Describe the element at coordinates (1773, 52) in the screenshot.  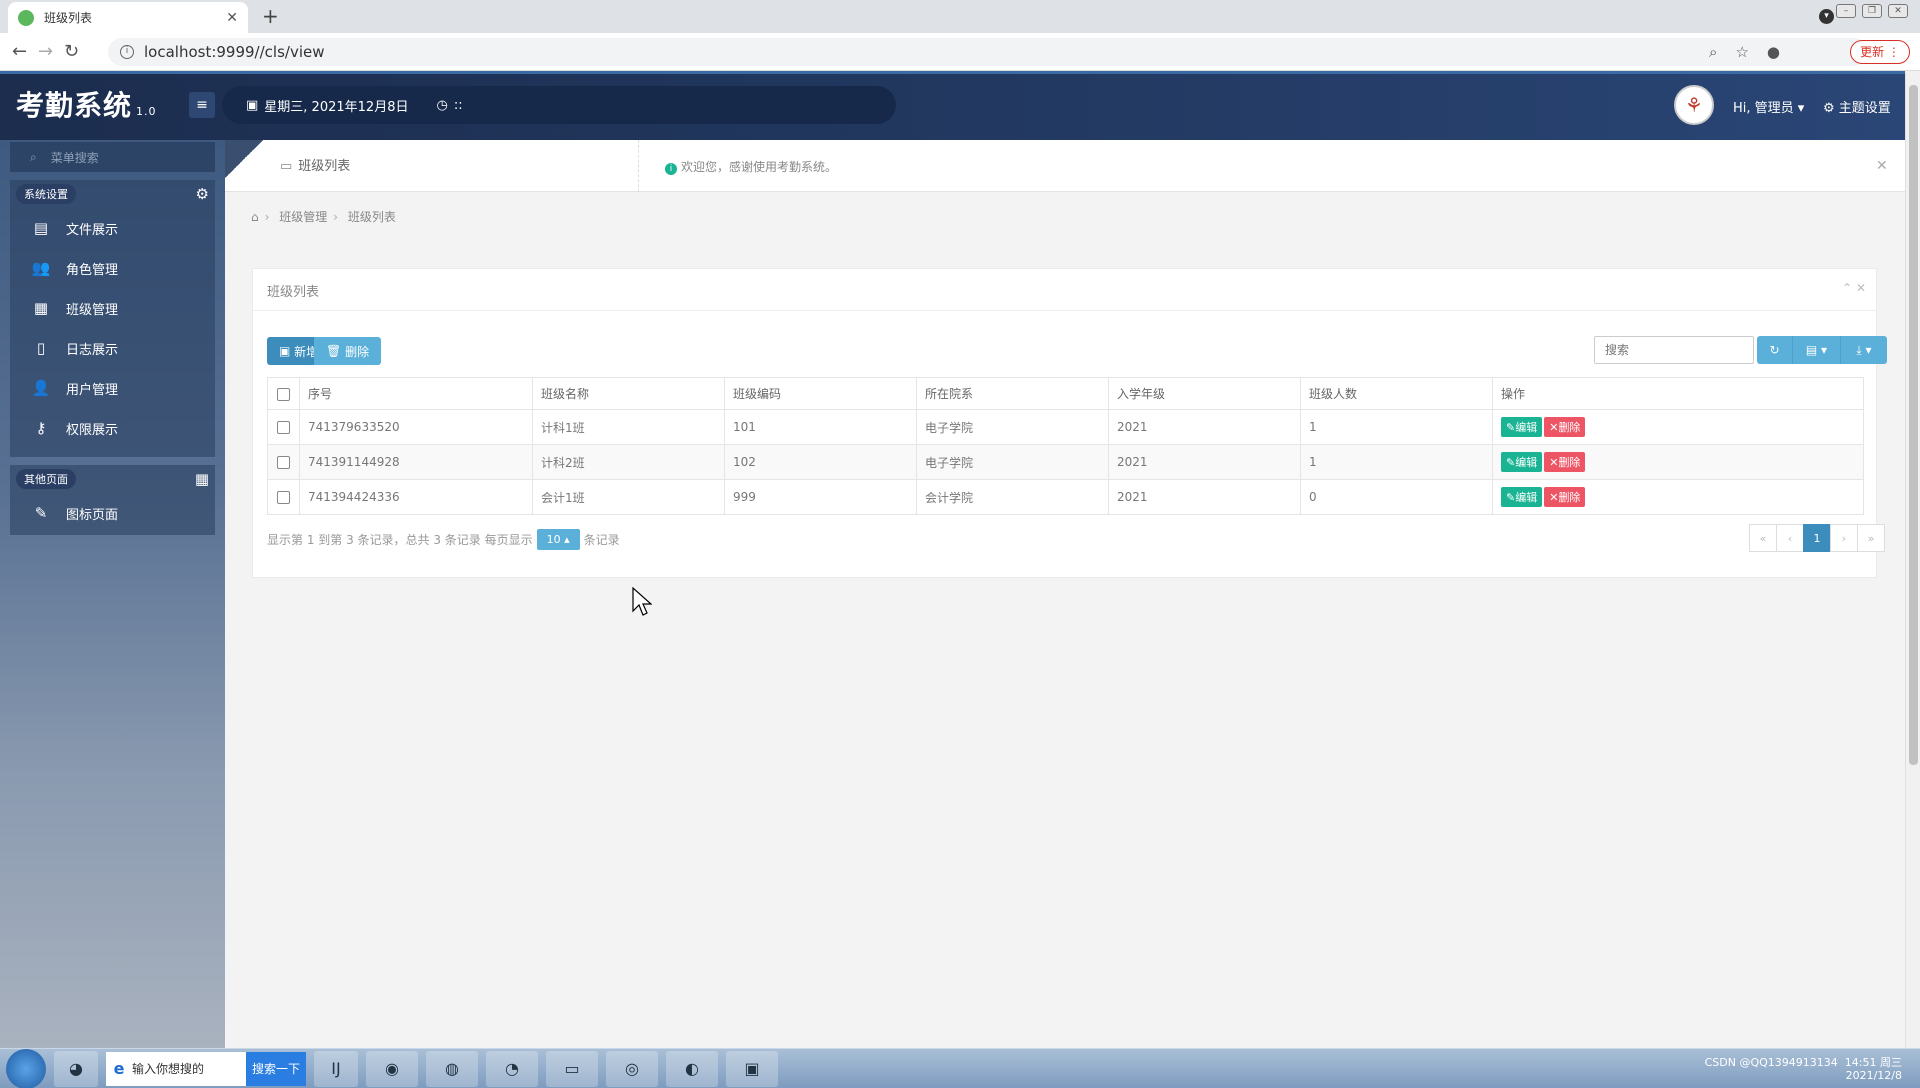
I see `profile-icon: ●` at that location.